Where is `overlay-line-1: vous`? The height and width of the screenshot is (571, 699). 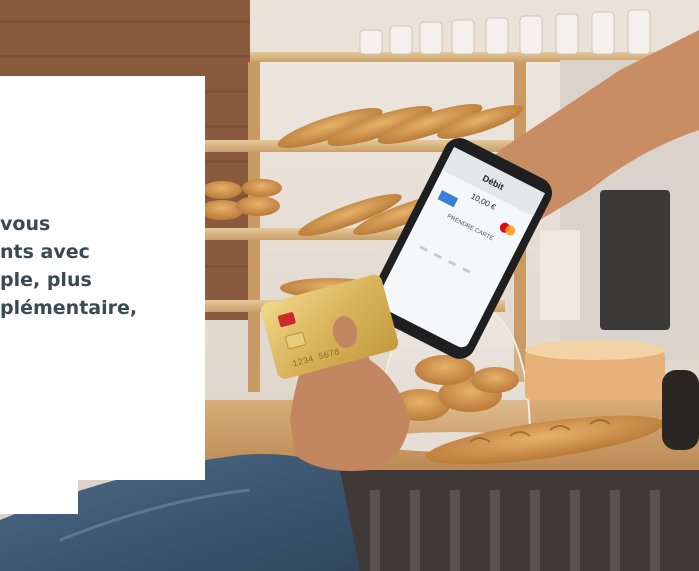 overlay-line-1: vous is located at coordinates (25, 224).